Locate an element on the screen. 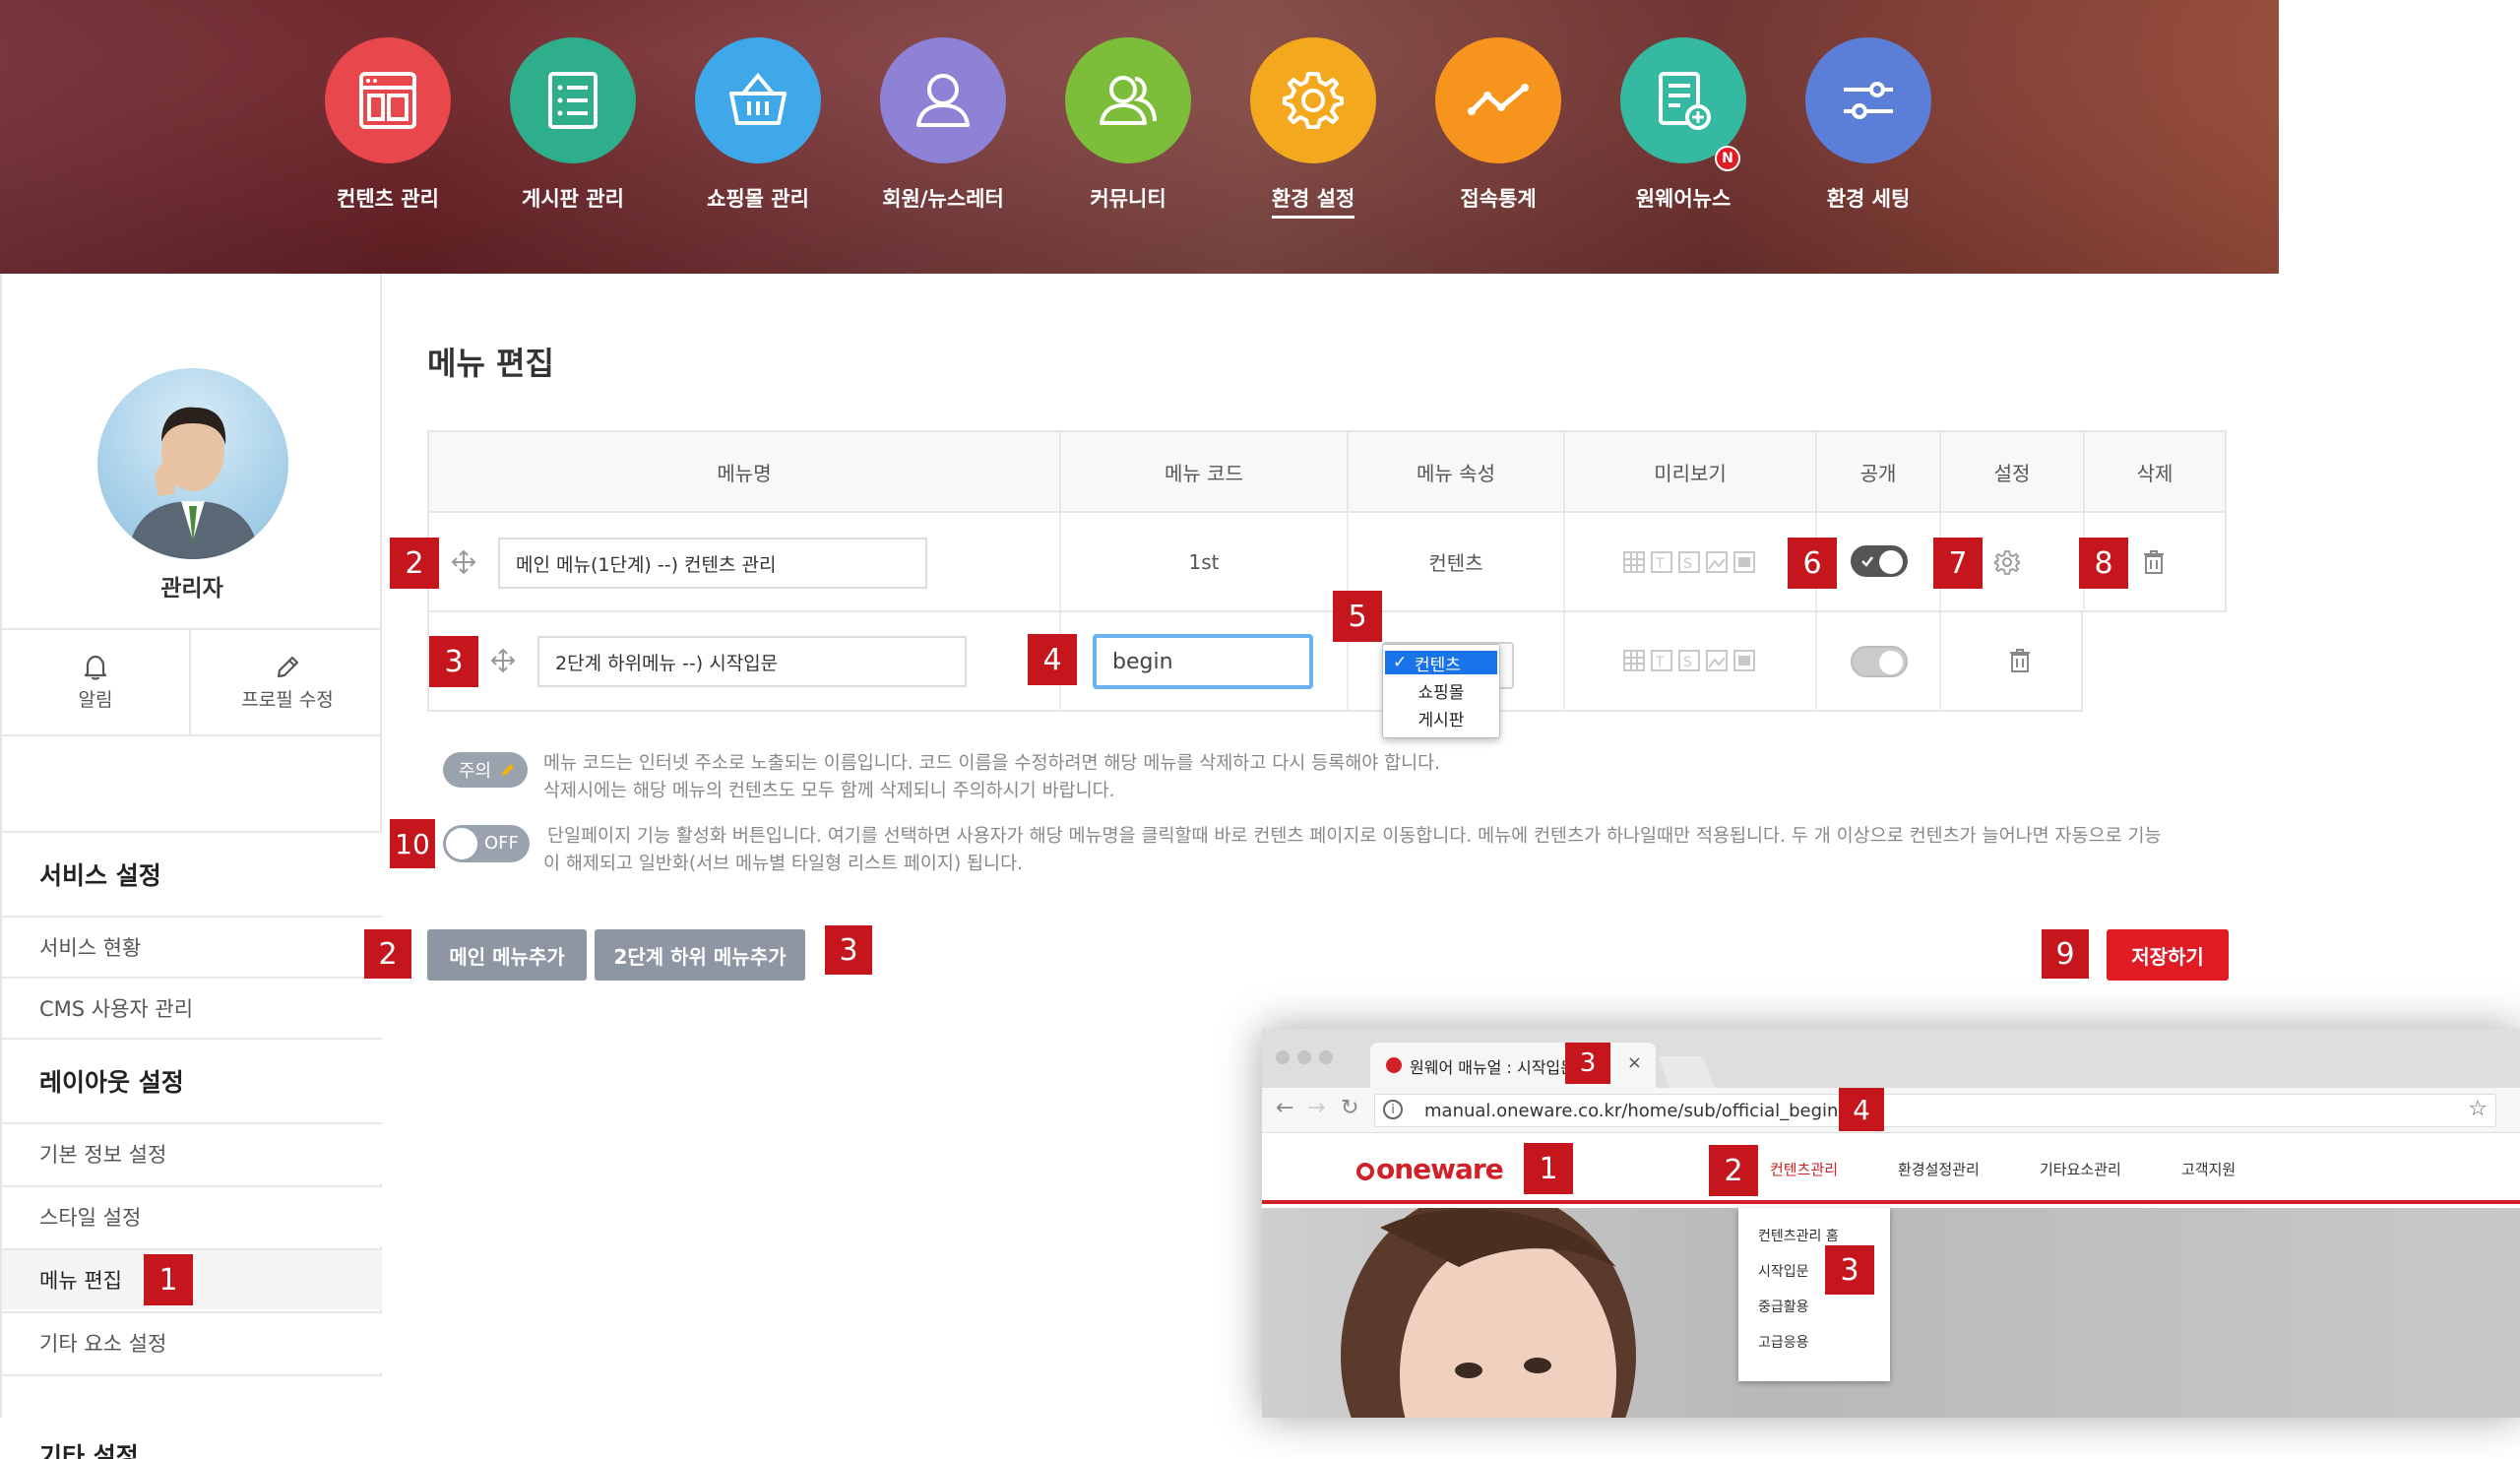 Image resolution: width=2520 pixels, height=1459 pixels. alarm-button: 알림 is located at coordinates (96, 682).